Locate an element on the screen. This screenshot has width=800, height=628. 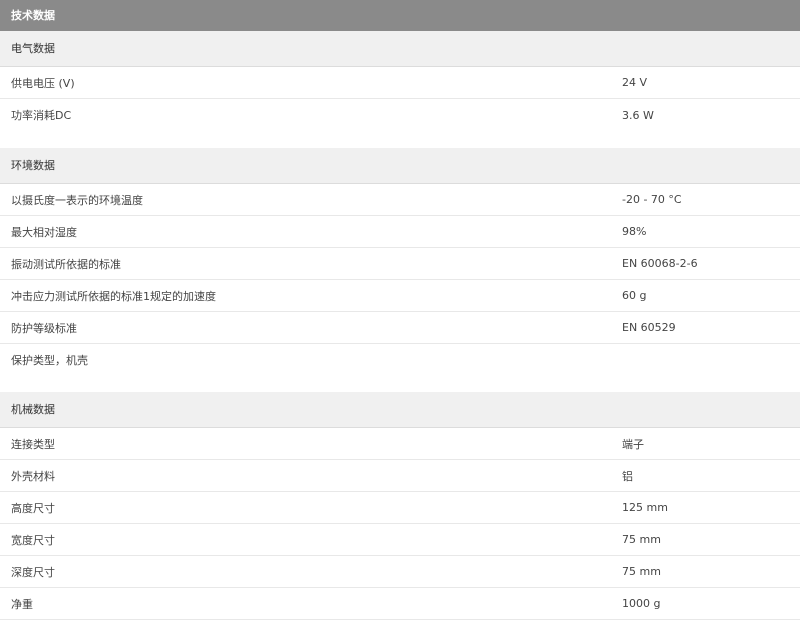
row-value: 24 V is located at coordinates (635, 82).